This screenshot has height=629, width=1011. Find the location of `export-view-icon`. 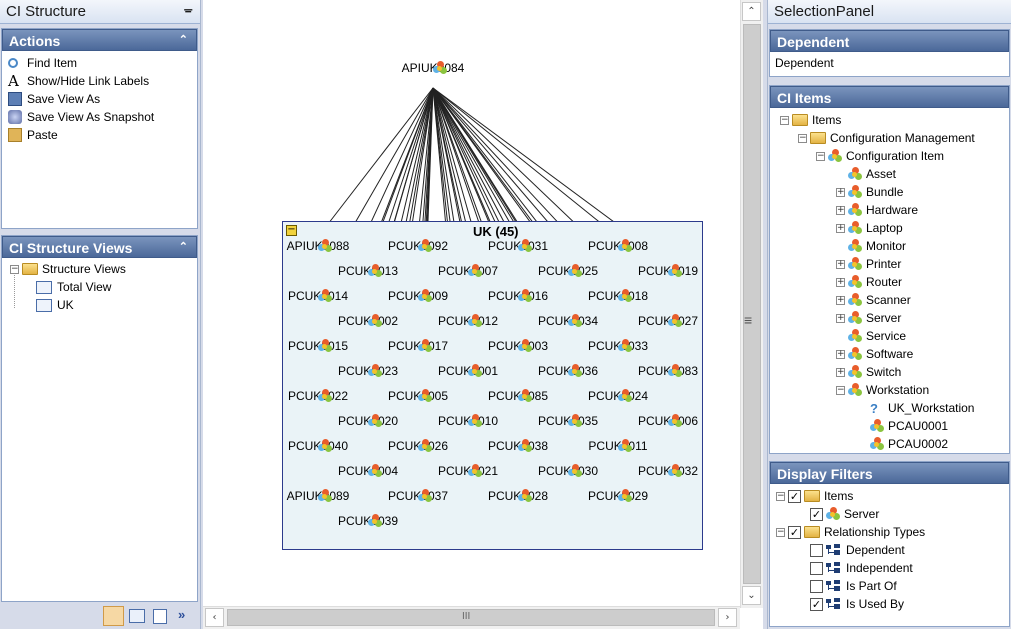

export-view-icon is located at coordinates (160, 616).